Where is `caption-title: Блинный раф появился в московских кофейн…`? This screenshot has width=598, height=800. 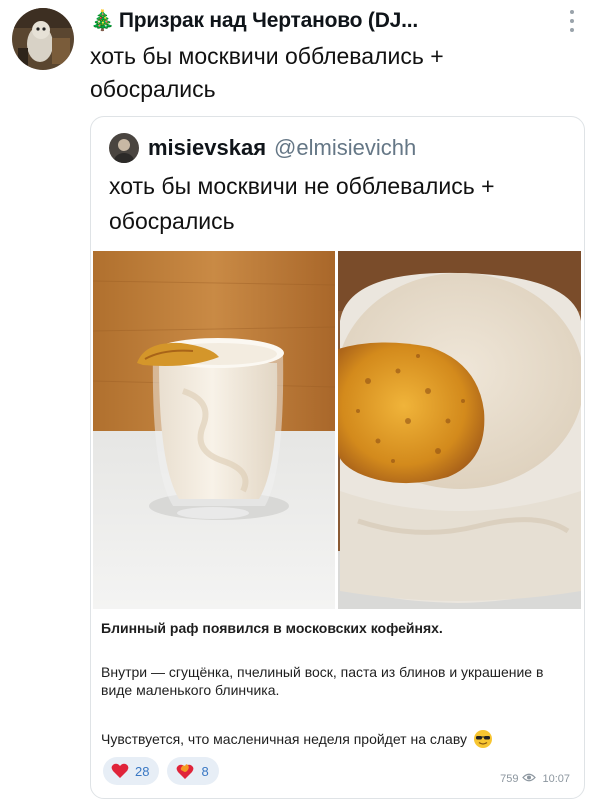
caption-title: Блинный раф появился в московских кофейн… is located at coordinates (272, 628).